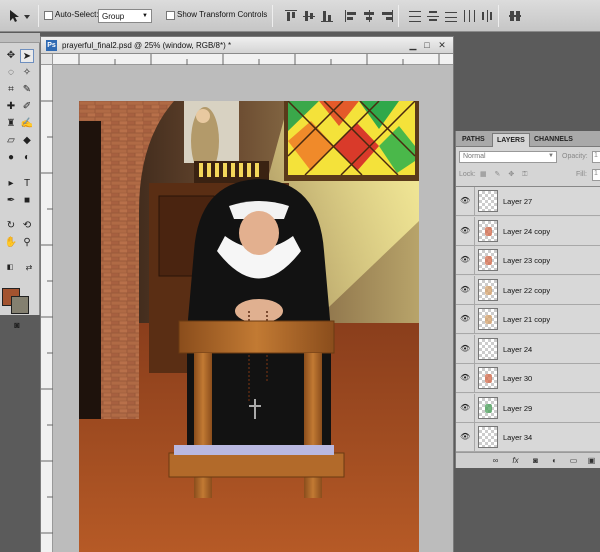 This screenshot has width=600, height=552. I want to click on layer-row: 👁 Layer 21 copy, so click(528, 319).